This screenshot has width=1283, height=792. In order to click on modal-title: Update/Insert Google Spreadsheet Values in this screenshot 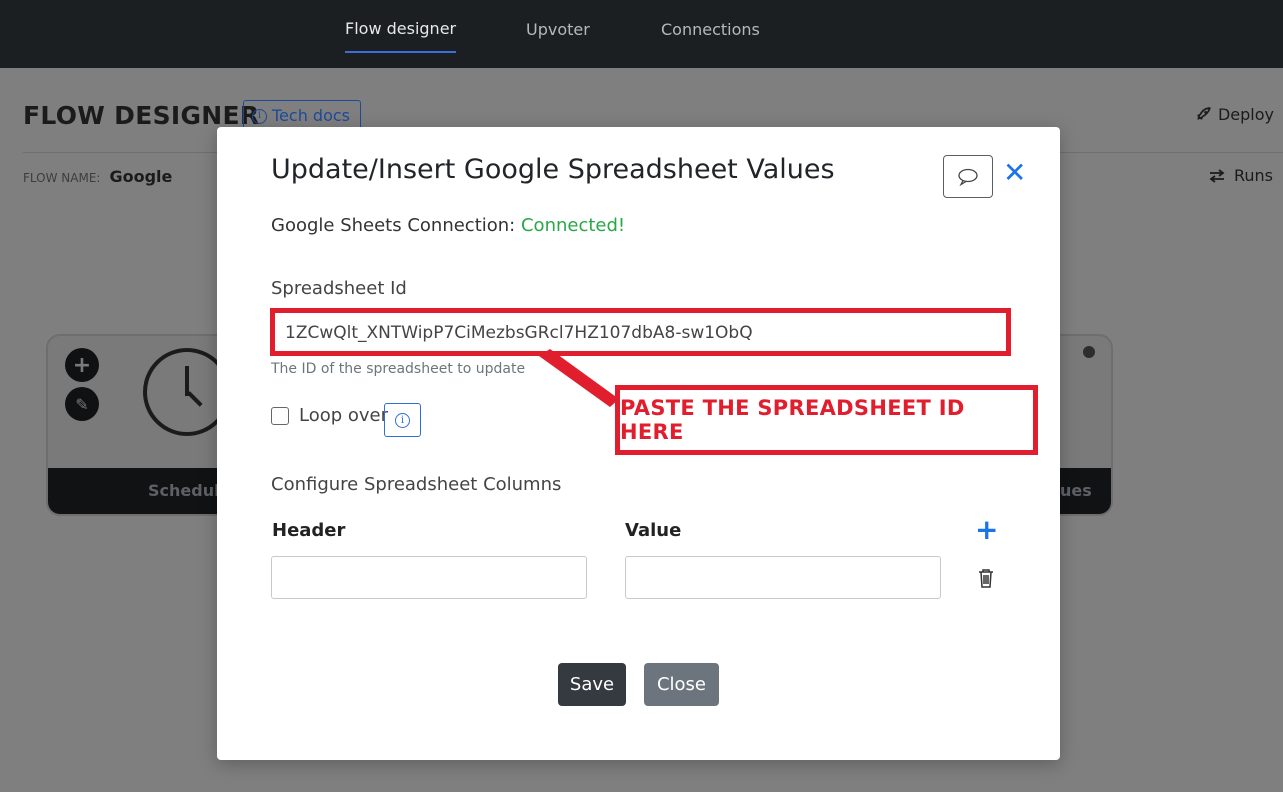, I will do `click(553, 169)`.